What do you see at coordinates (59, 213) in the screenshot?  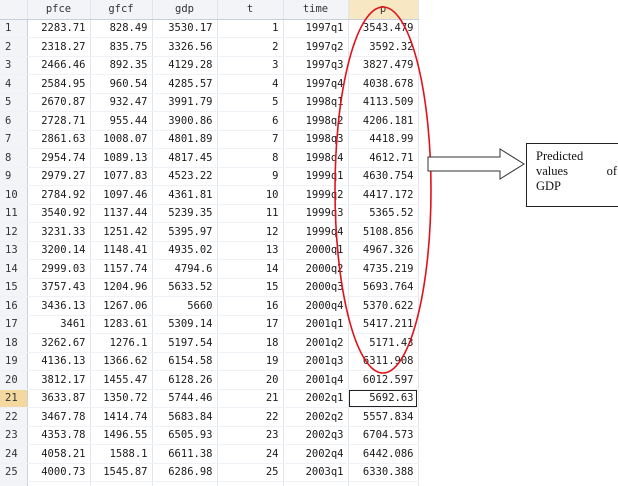 I see `cell-pfce: 3540.92` at bounding box center [59, 213].